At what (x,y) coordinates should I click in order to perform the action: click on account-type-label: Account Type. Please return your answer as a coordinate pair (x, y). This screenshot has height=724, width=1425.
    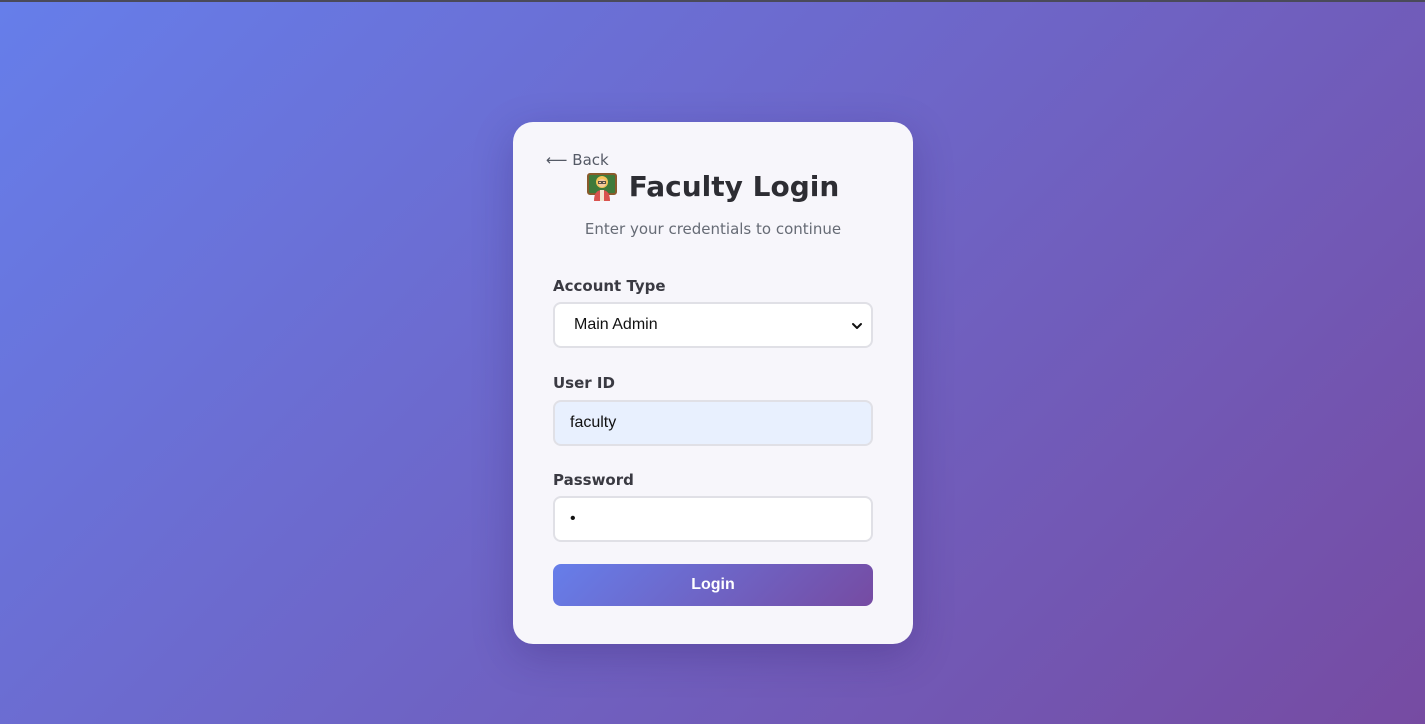
    Looking at the image, I should click on (609, 286).